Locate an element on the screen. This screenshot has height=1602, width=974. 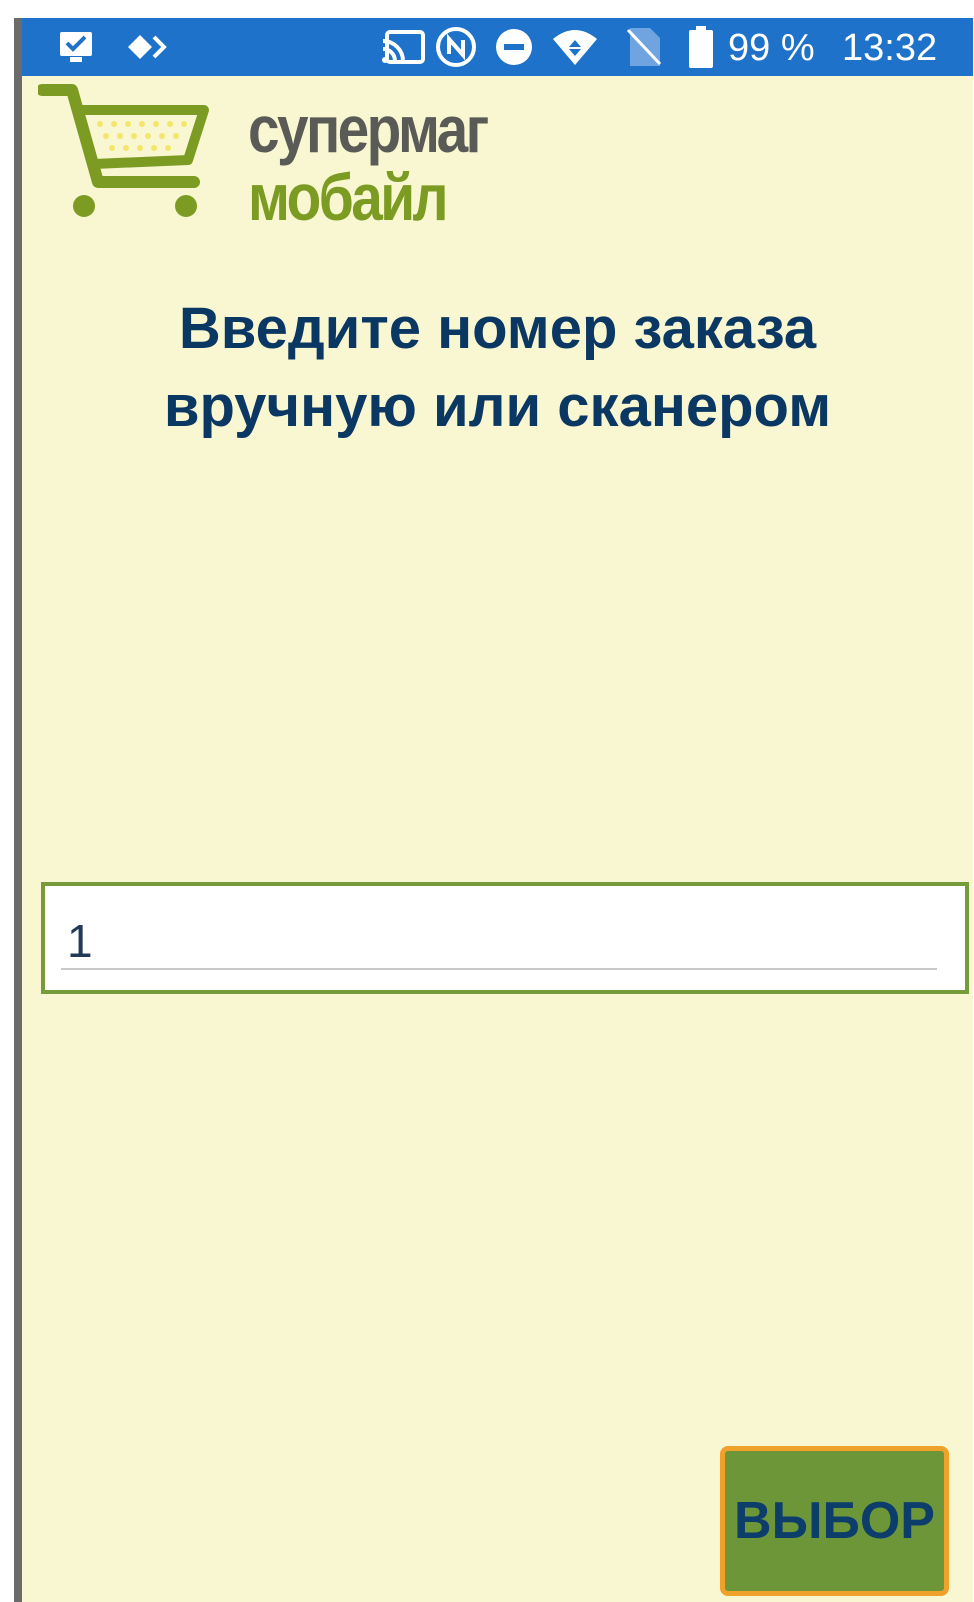
device-bezel-edge is located at coordinates (18, 810).